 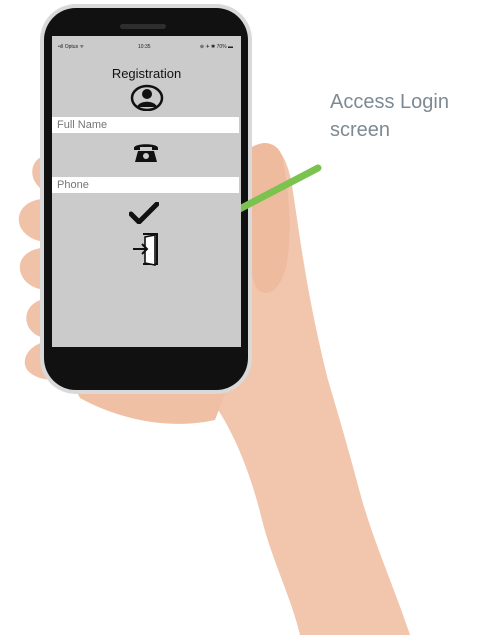 What do you see at coordinates (405, 116) in the screenshot?
I see `callout-label: Access Login screen` at bounding box center [405, 116].